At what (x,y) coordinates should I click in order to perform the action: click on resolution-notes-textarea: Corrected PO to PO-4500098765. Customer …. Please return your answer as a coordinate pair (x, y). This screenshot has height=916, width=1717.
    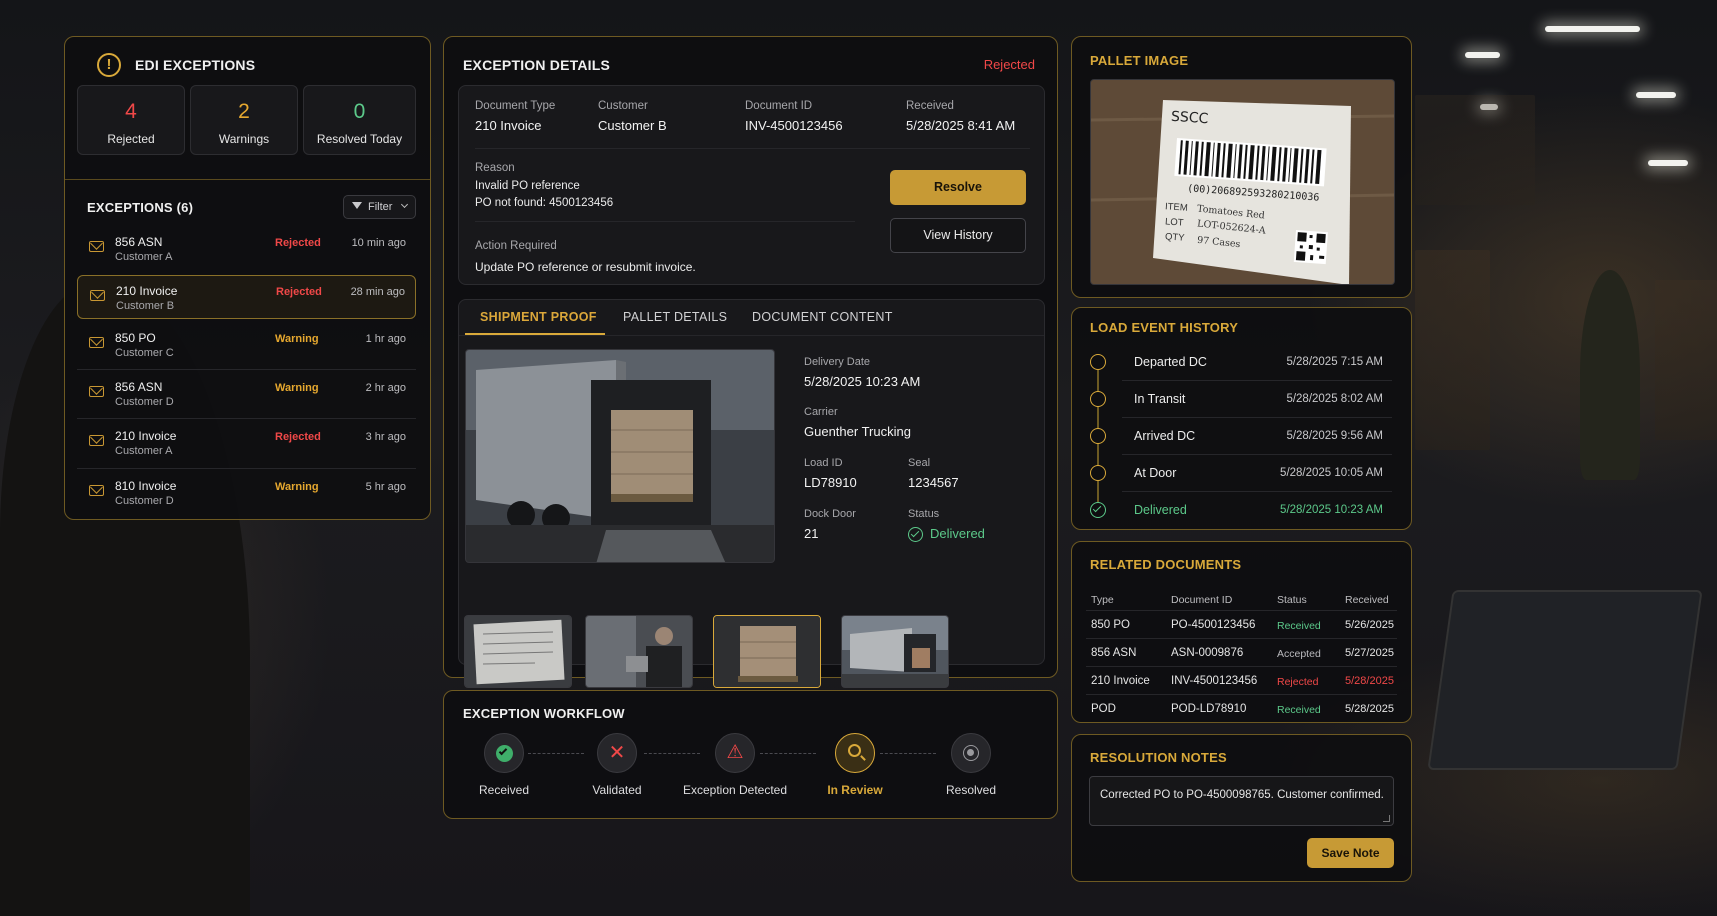
    Looking at the image, I should click on (1241, 801).